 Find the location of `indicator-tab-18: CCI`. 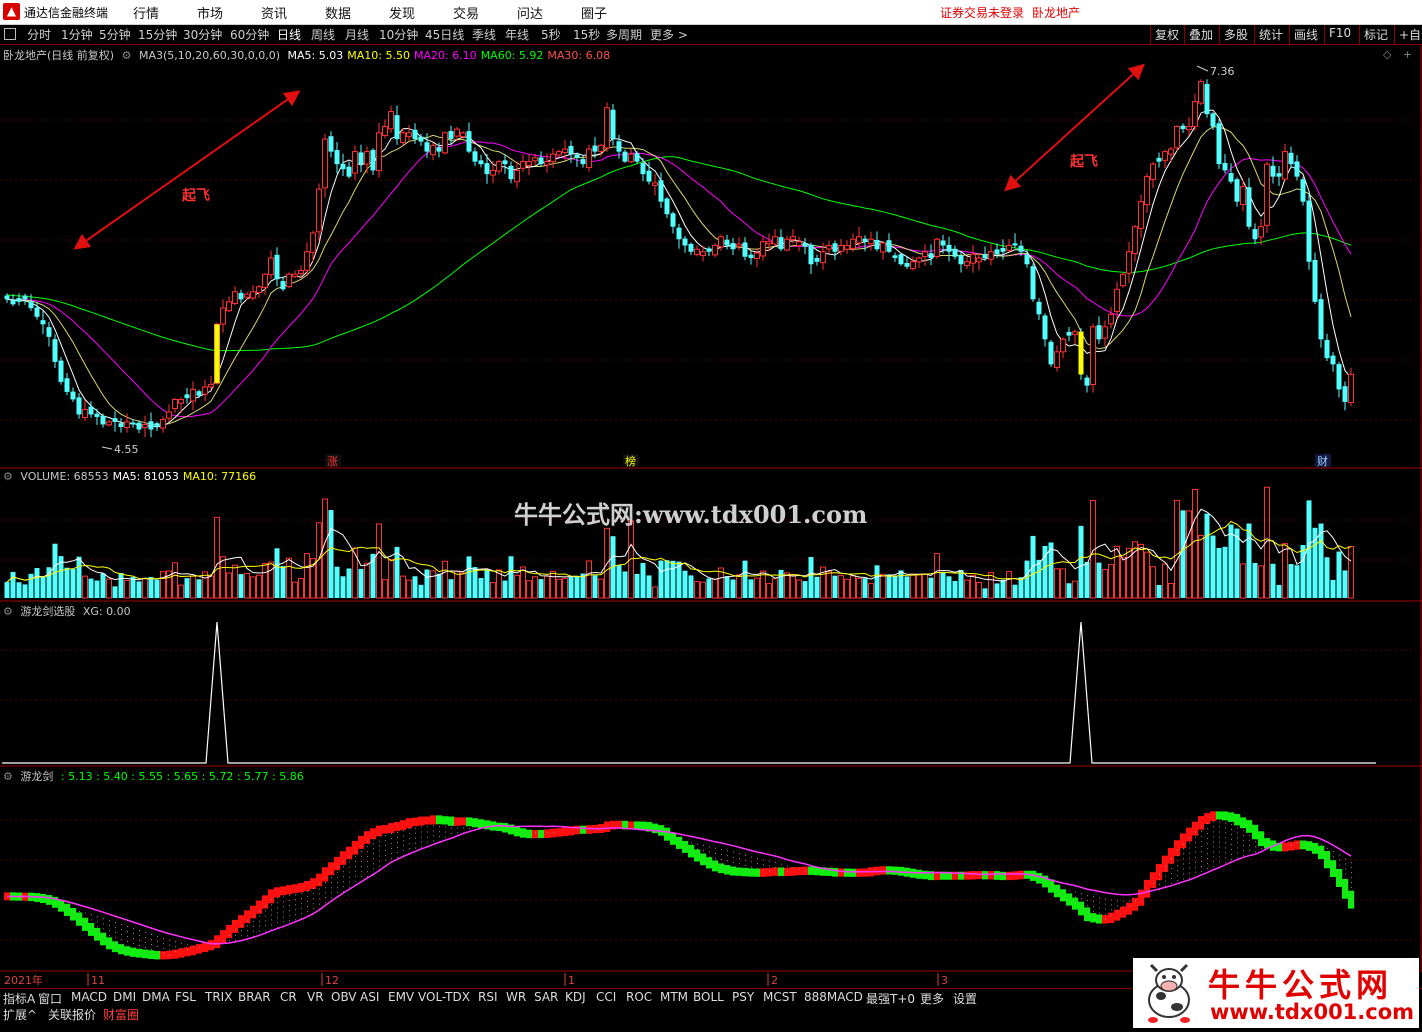

indicator-tab-18: CCI is located at coordinates (606, 997).